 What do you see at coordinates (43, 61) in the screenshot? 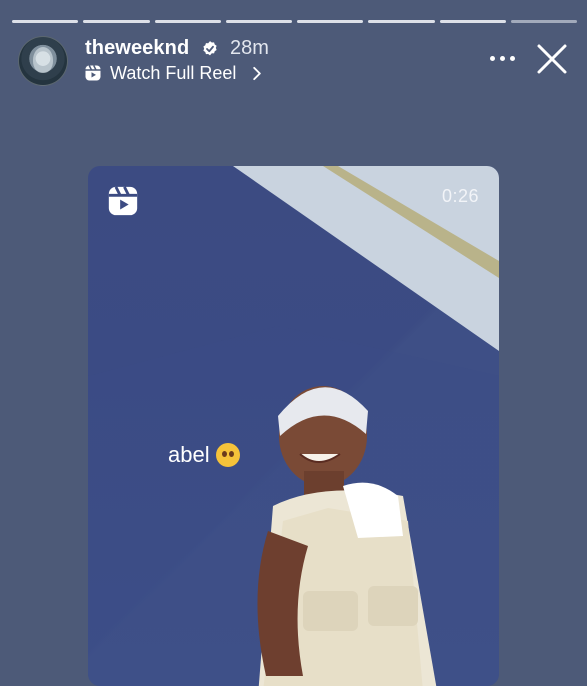
I see `avatar` at bounding box center [43, 61].